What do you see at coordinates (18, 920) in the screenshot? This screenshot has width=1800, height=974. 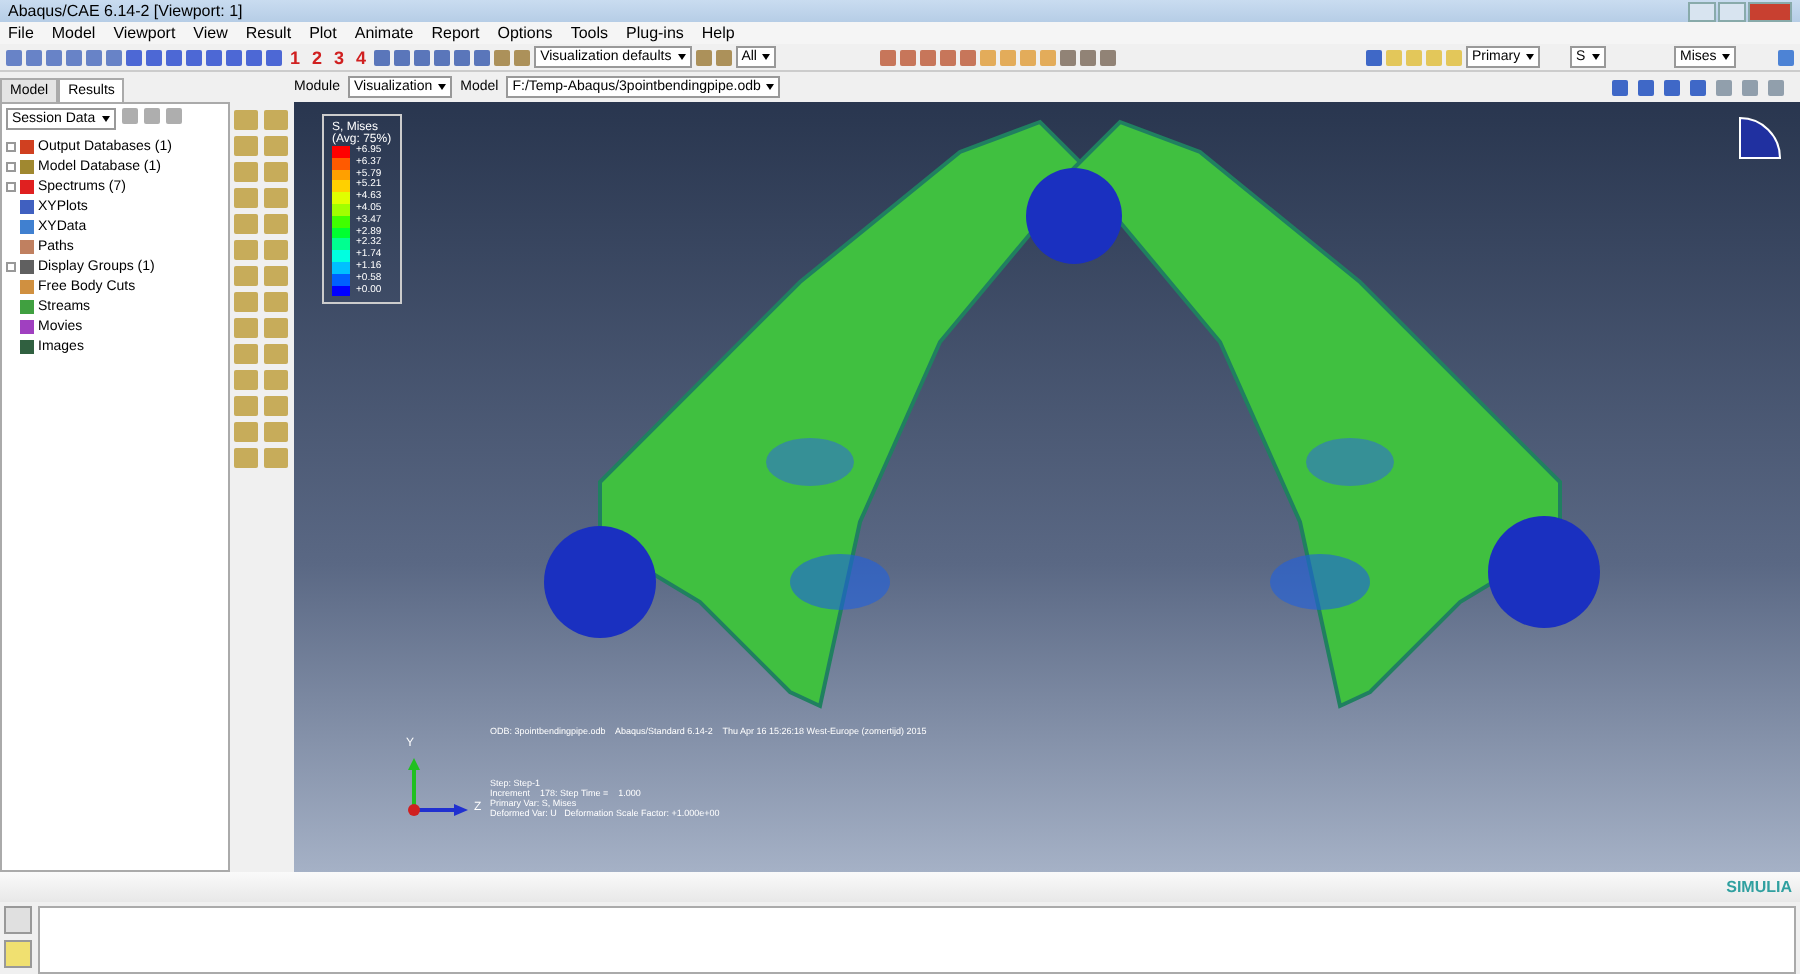 I see `message-tab-icon` at bounding box center [18, 920].